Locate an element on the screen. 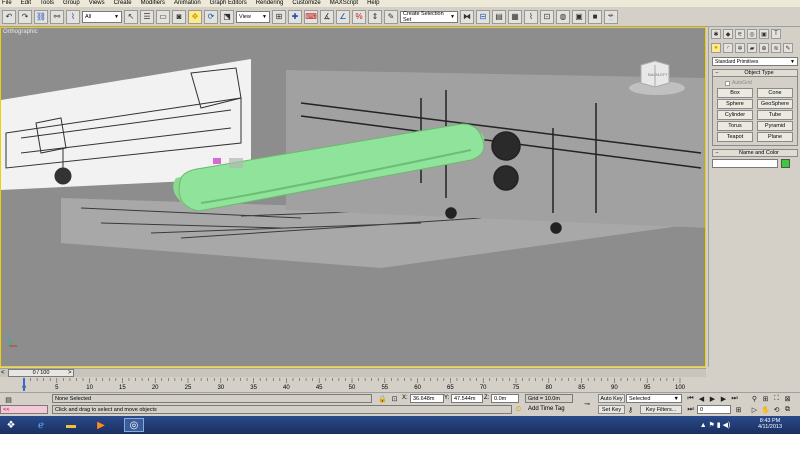 This screenshot has width=800, height=450. pan-icon: ✋ is located at coordinates (765, 409).